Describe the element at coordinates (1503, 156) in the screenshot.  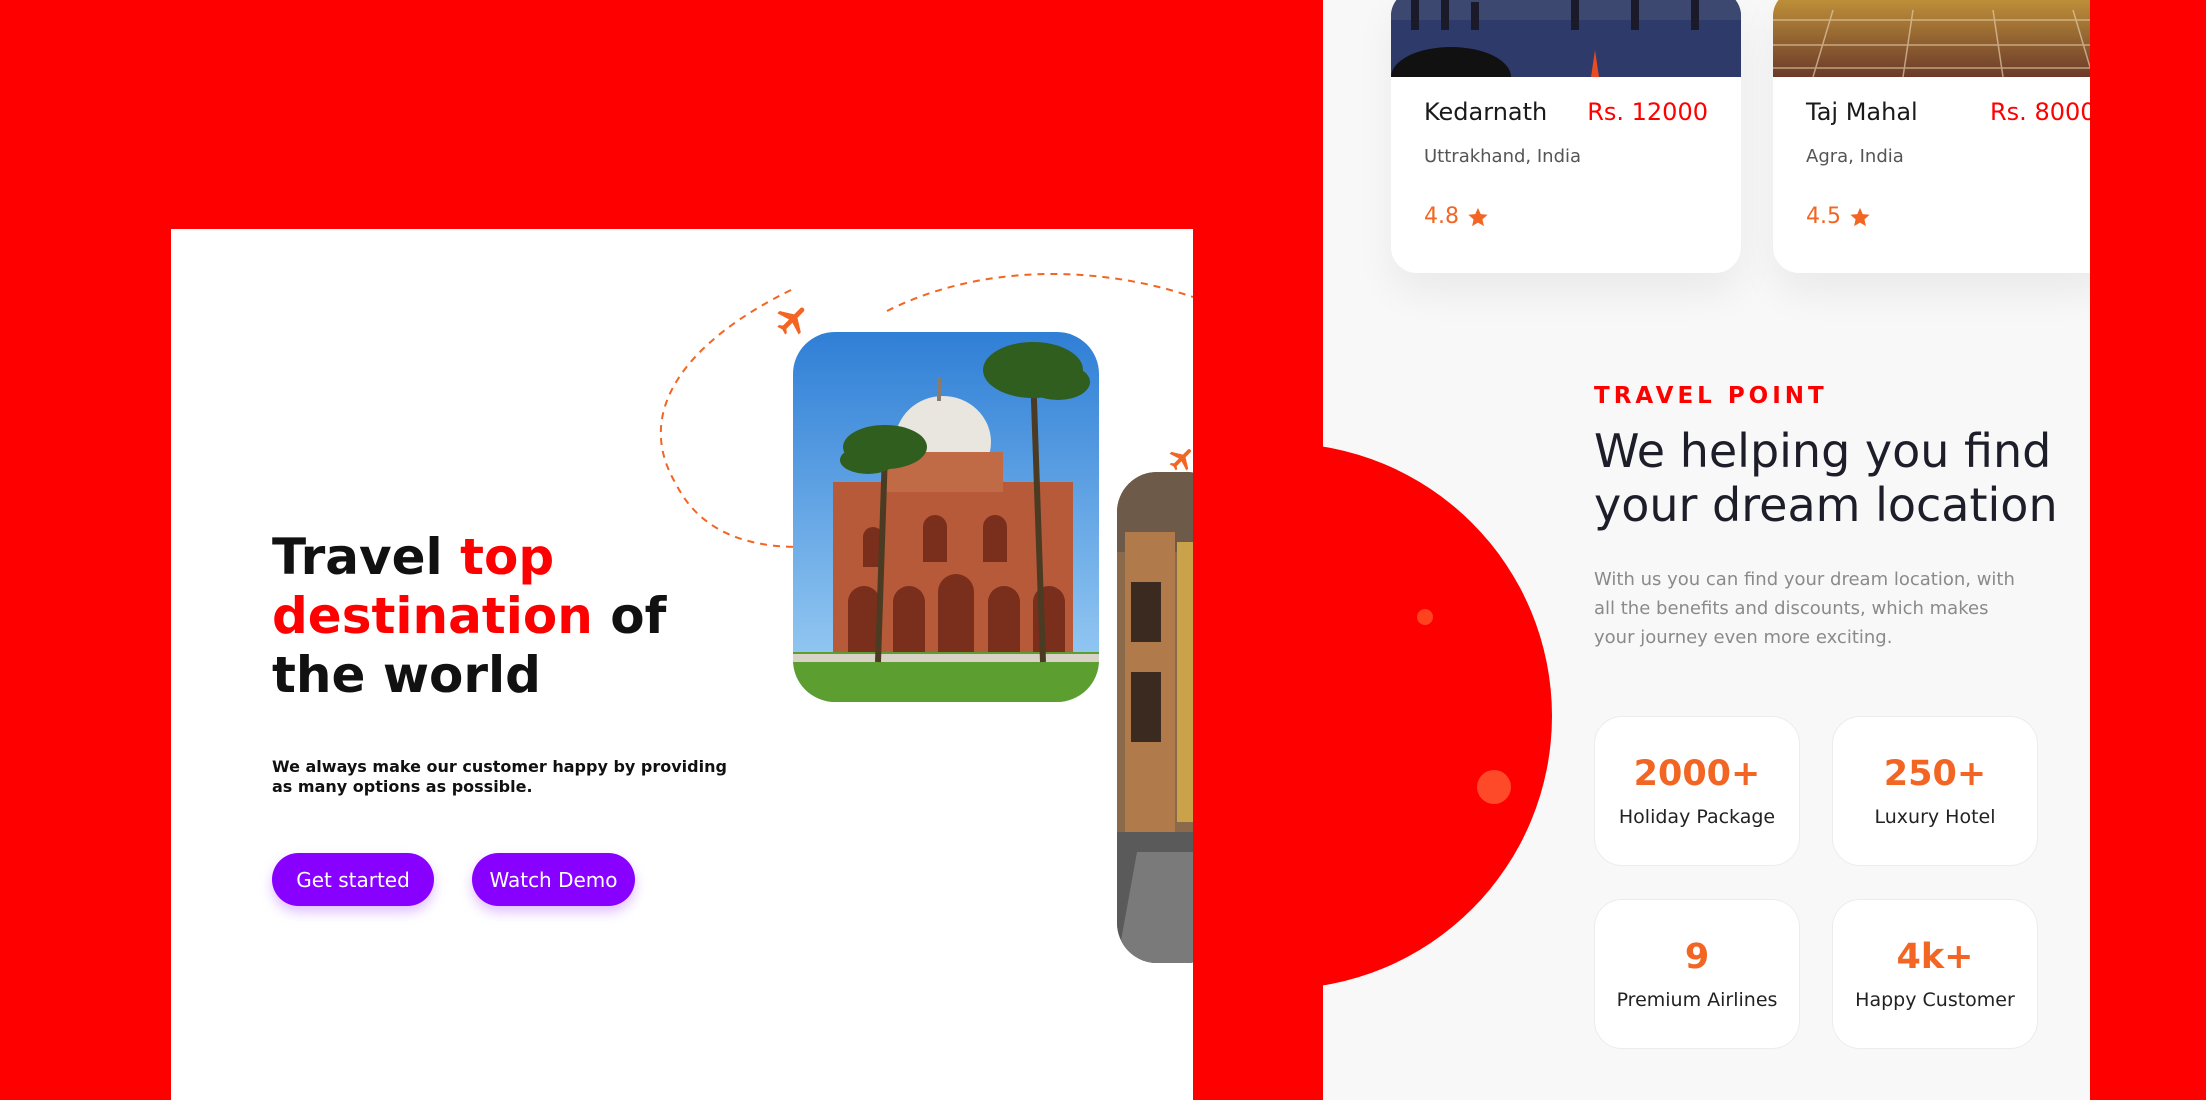
I see `destination-location: Uttrakhand, India` at that location.